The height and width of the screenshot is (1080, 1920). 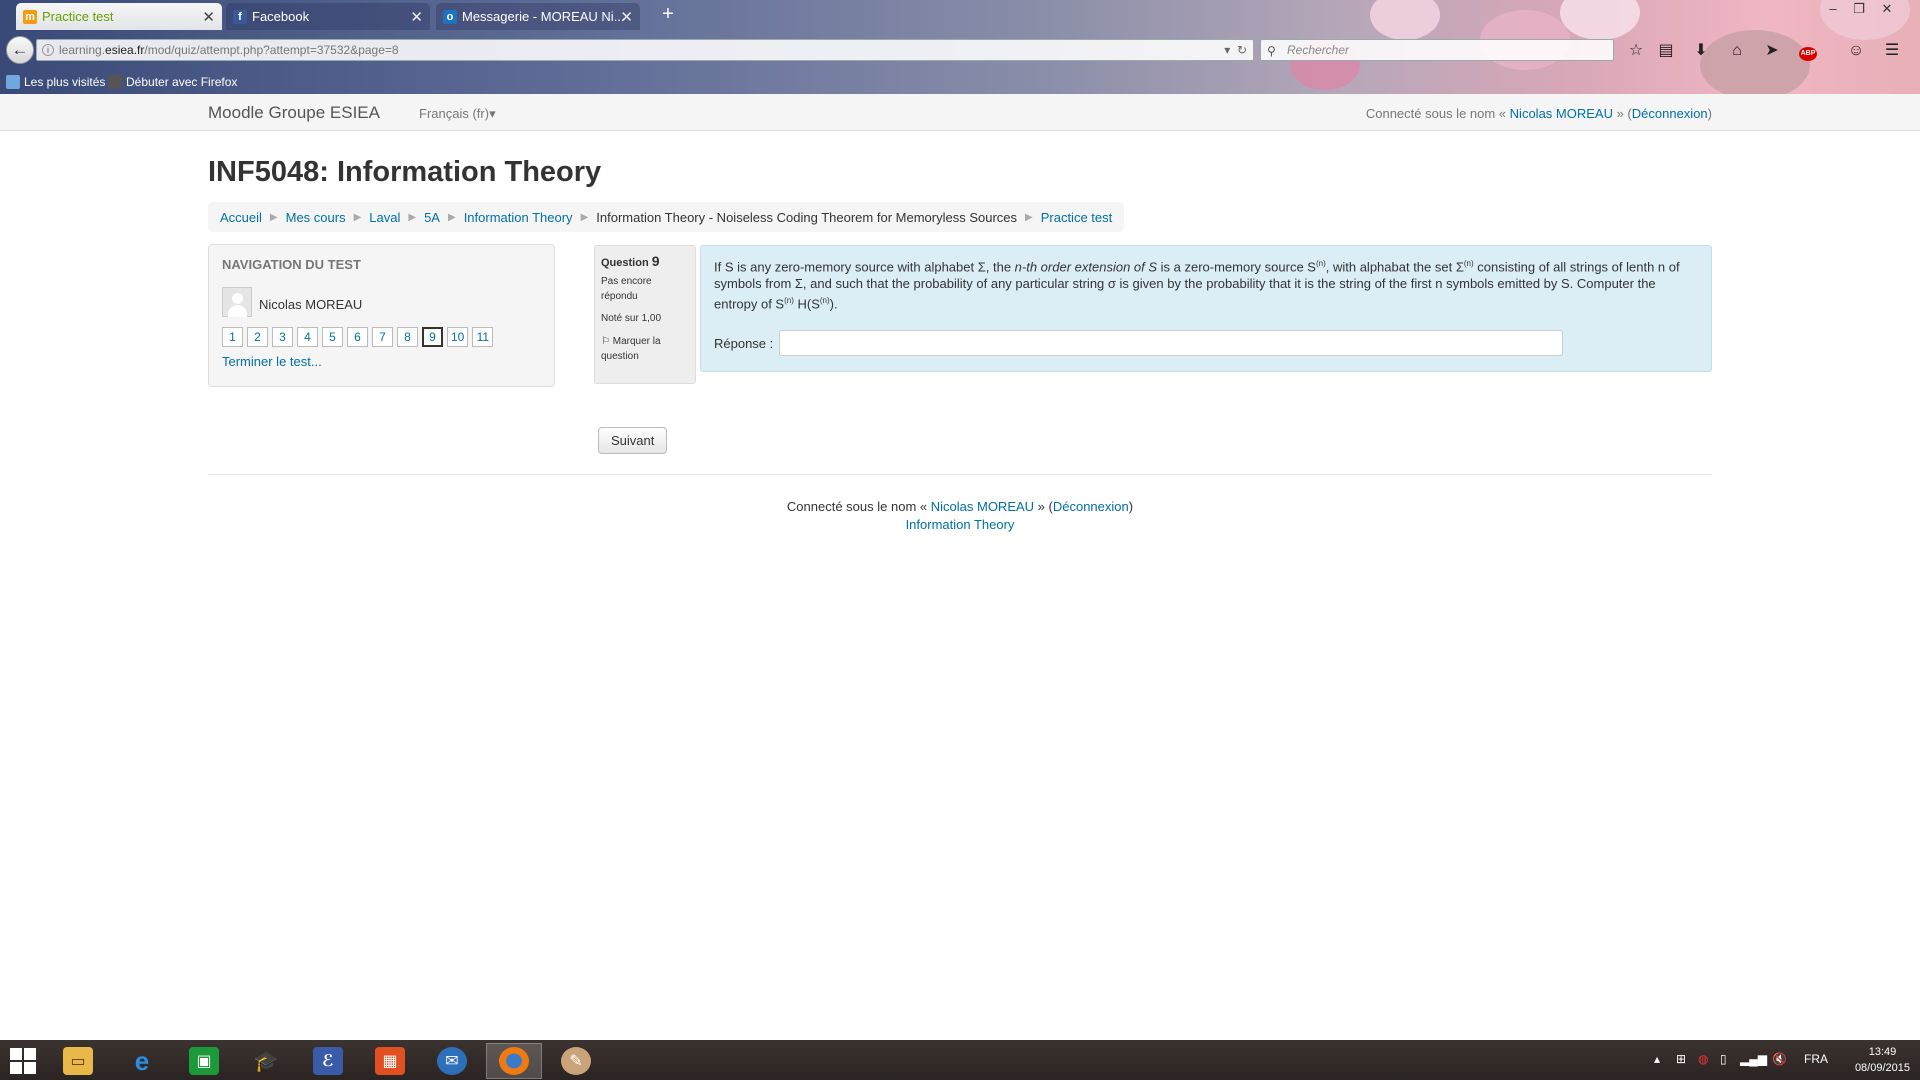 I want to click on bookmark-most-visited: Les plus visités, so click(x=55, y=82).